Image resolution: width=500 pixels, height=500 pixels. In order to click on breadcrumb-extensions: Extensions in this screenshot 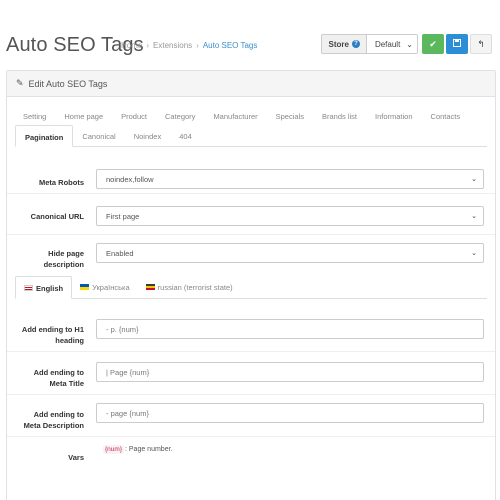, I will do `click(172, 45)`.